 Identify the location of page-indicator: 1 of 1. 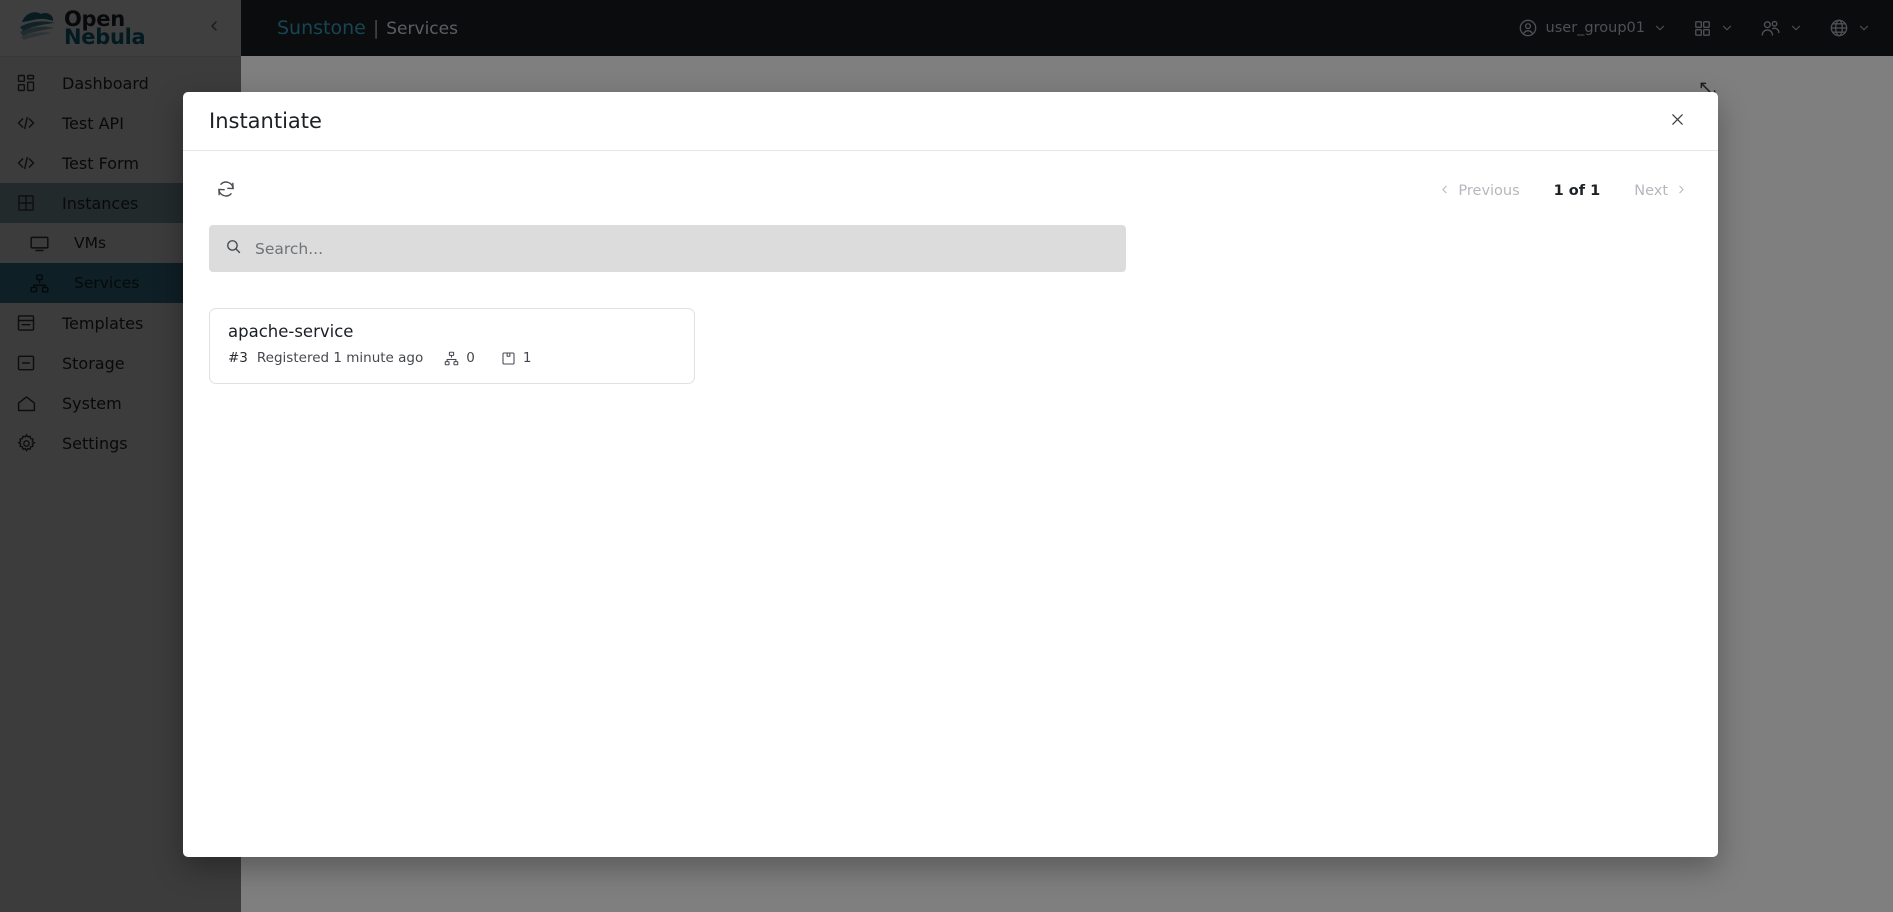
(1577, 191).